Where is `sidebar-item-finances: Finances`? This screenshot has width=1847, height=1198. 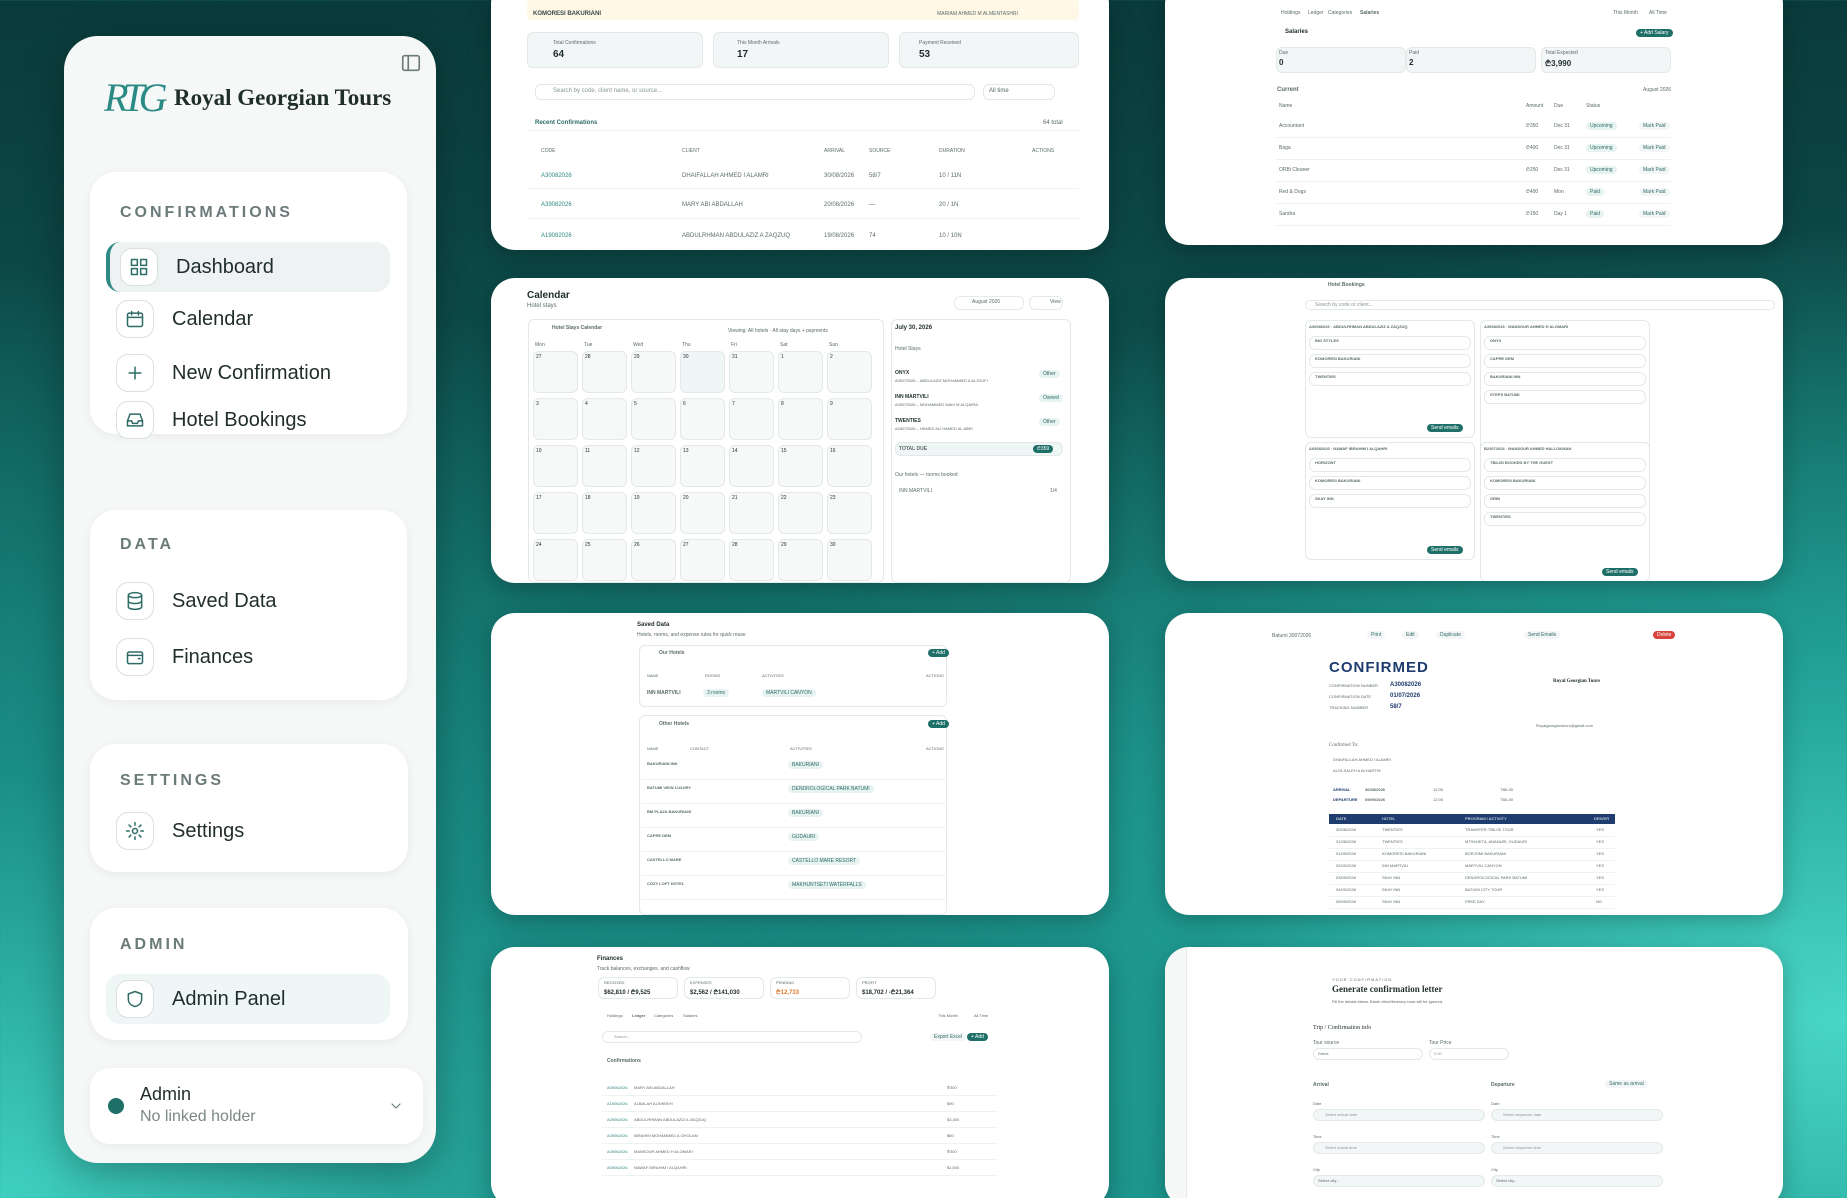
sidebar-item-finances: Finances is located at coordinates (248, 657).